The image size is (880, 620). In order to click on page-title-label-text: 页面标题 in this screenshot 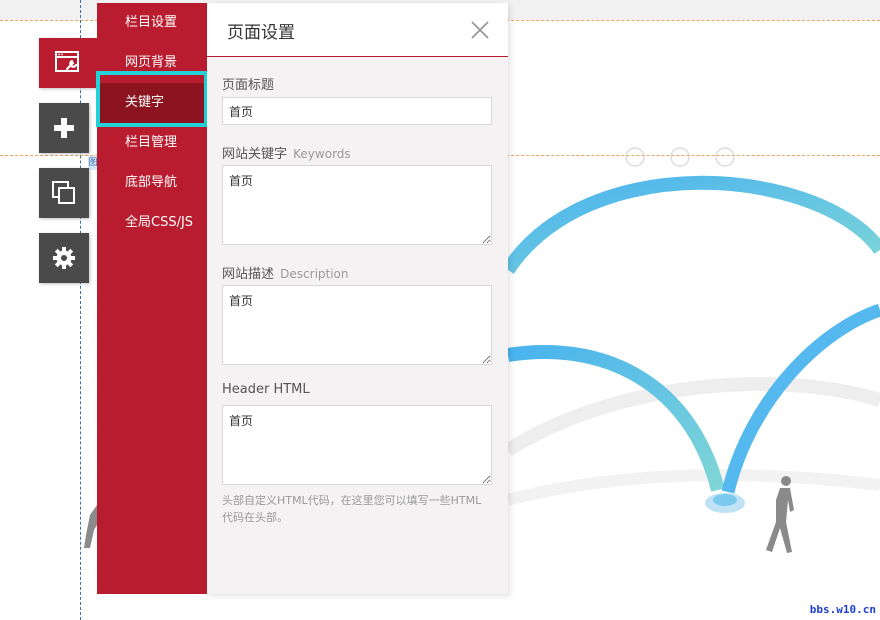, I will do `click(248, 85)`.